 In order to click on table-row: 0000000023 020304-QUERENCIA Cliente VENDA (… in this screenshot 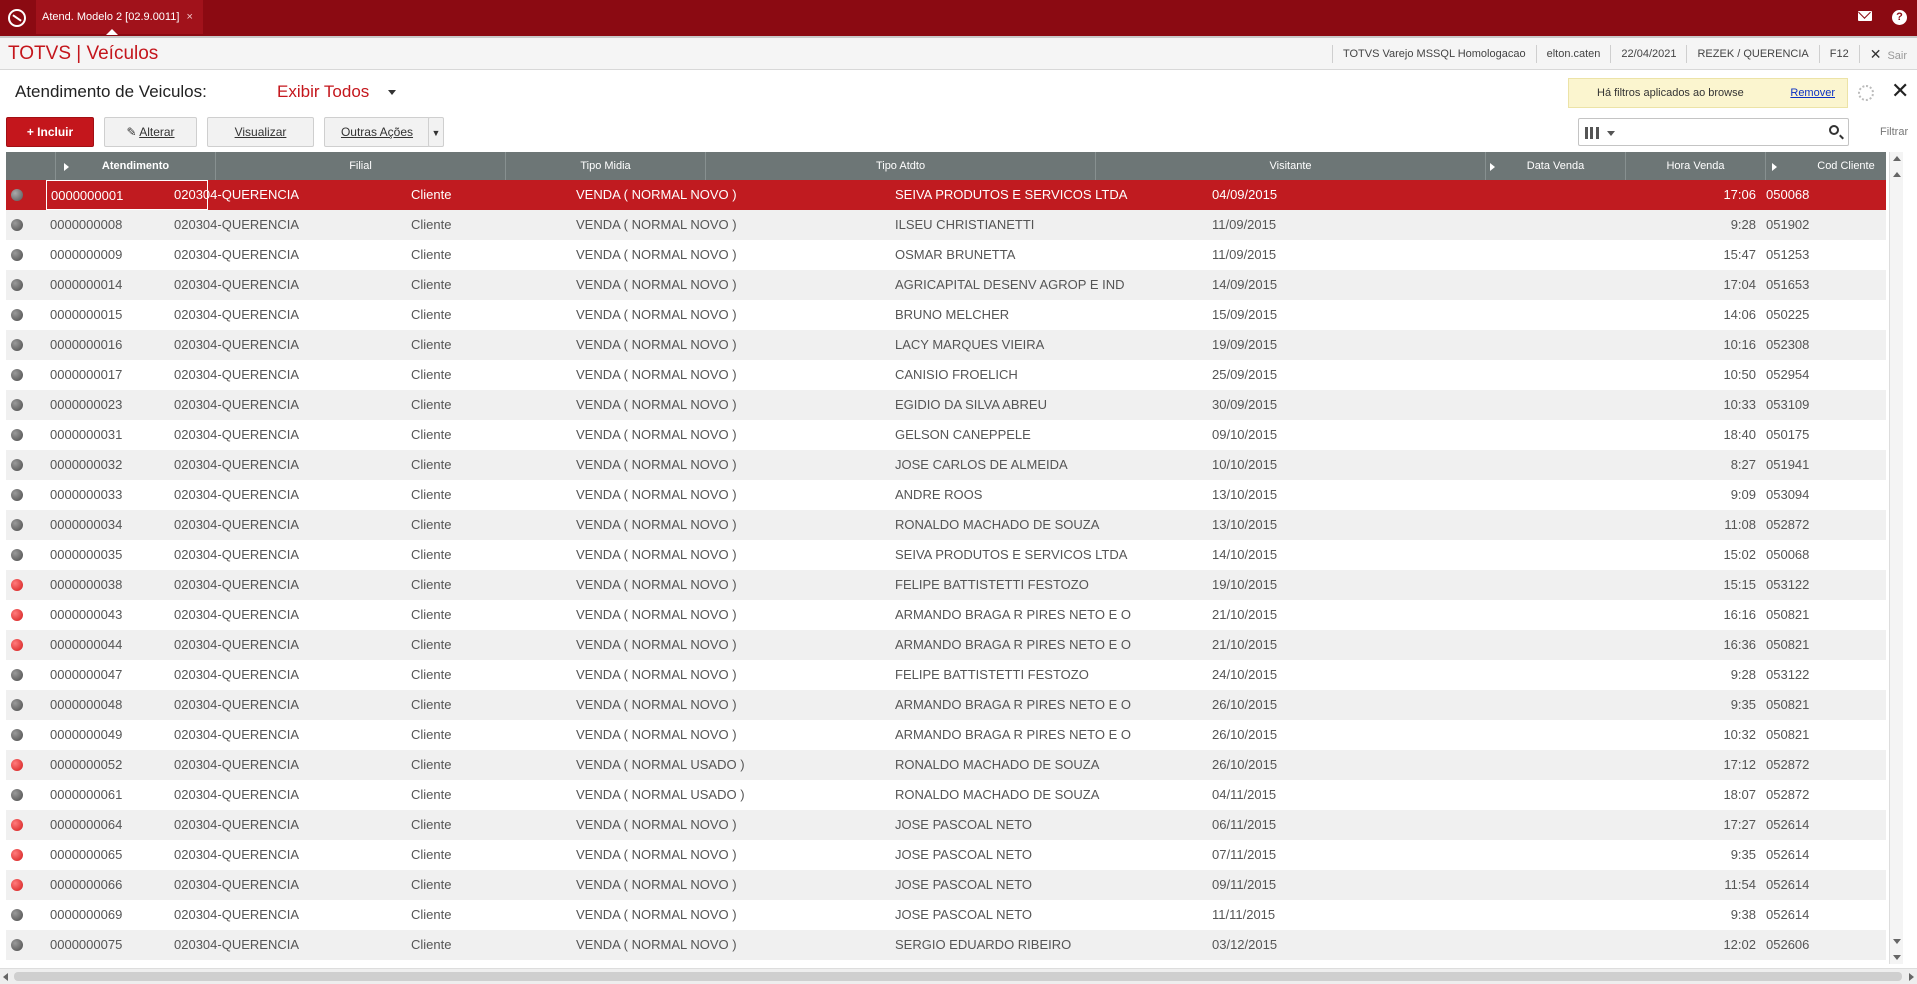, I will do `click(946, 405)`.